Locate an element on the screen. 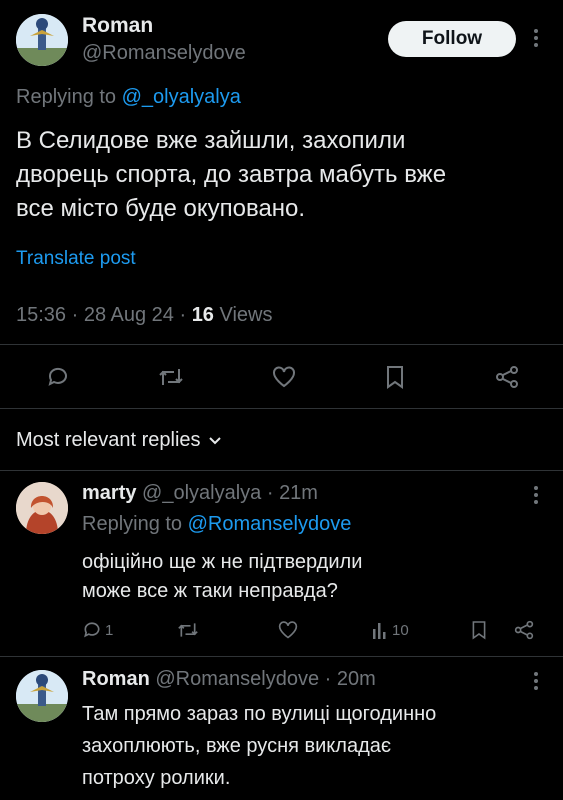 This screenshot has height=800, width=563. reply-author-name: marty is located at coordinates (109, 493).